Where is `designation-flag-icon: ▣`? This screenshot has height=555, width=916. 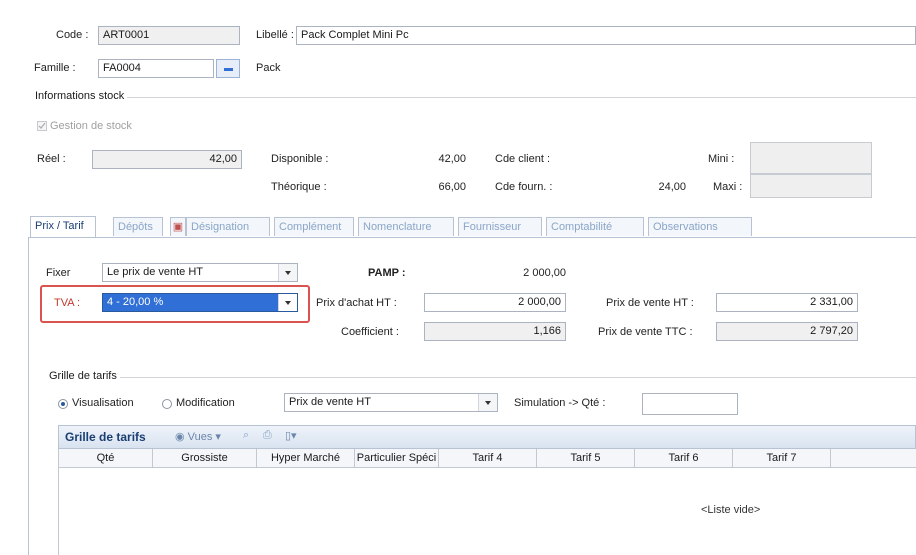
designation-flag-icon: ▣ is located at coordinates (178, 226).